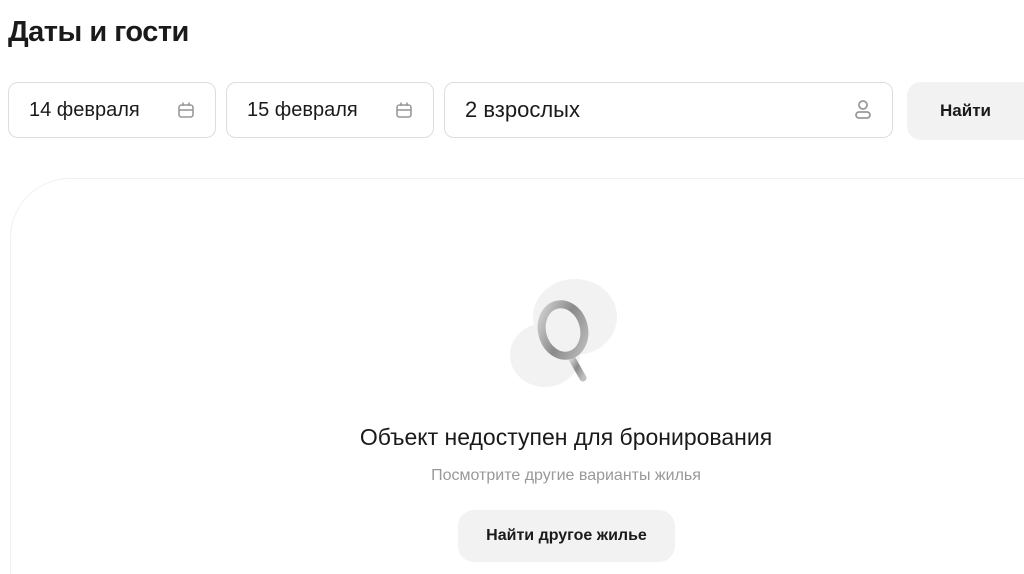 The height and width of the screenshot is (574, 1024). I want to click on checkout-field: 15 февраля, so click(330, 110).